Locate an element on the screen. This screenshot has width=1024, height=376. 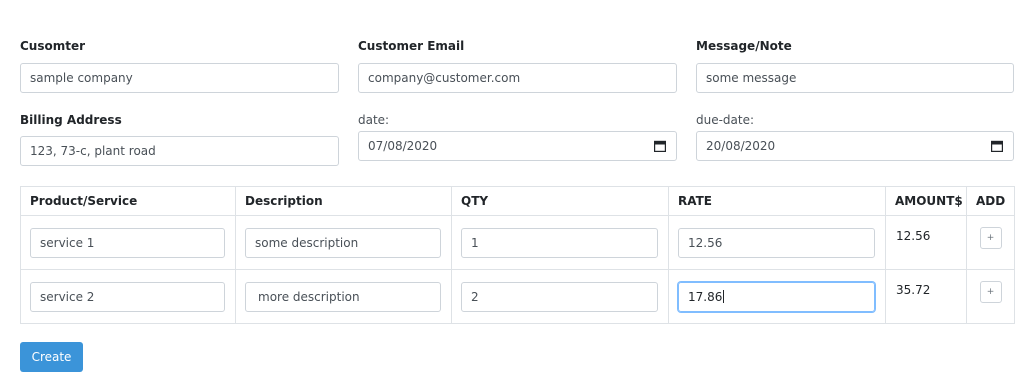
date-value: 07/08/2020 is located at coordinates (403, 146).